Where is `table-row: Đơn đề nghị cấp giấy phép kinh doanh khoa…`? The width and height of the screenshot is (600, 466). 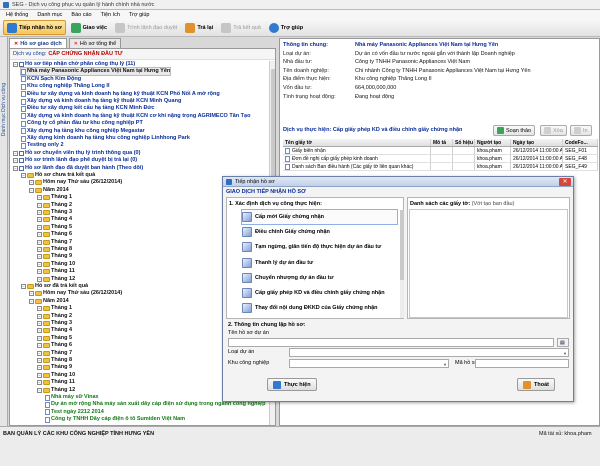 table-row: Đơn đề nghị cấp giấy phép kinh doanh khoa… is located at coordinates (440, 159).